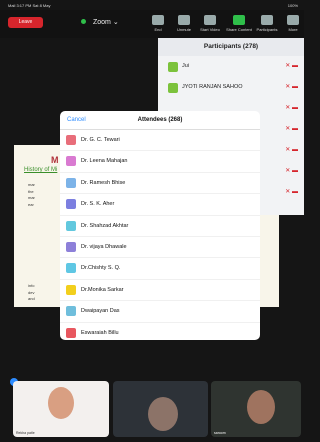 Image resolution: width=320 pixels, height=442 pixels. Describe the element at coordinates (184, 20) in the screenshot. I see `microphone-icon` at that location.